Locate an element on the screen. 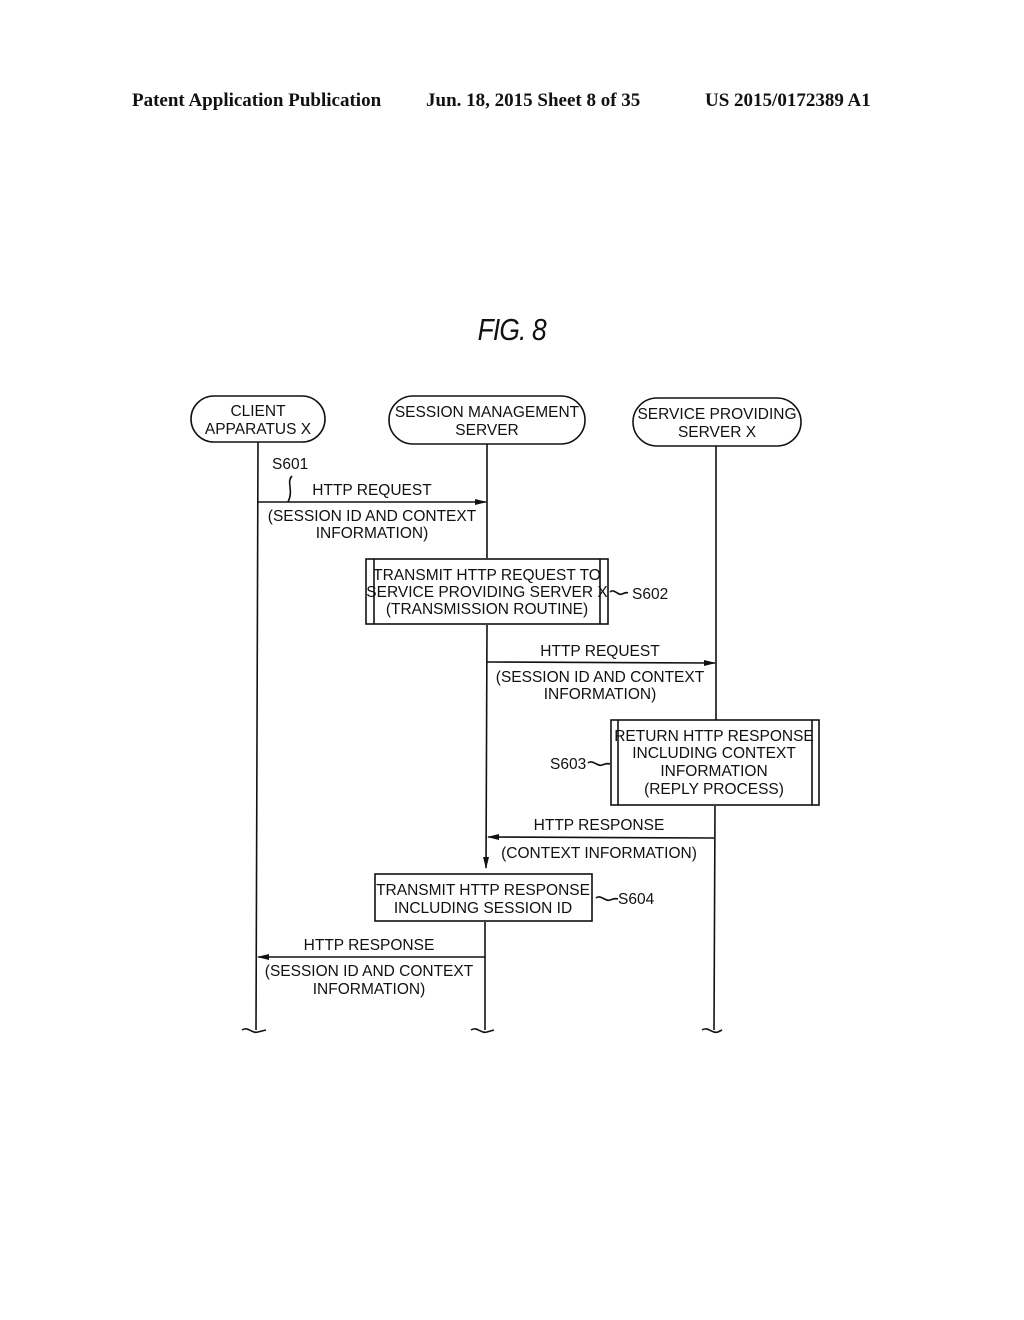 The width and height of the screenshot is (1024, 1320). lifeline-label: SERVER is located at coordinates (486, 430).